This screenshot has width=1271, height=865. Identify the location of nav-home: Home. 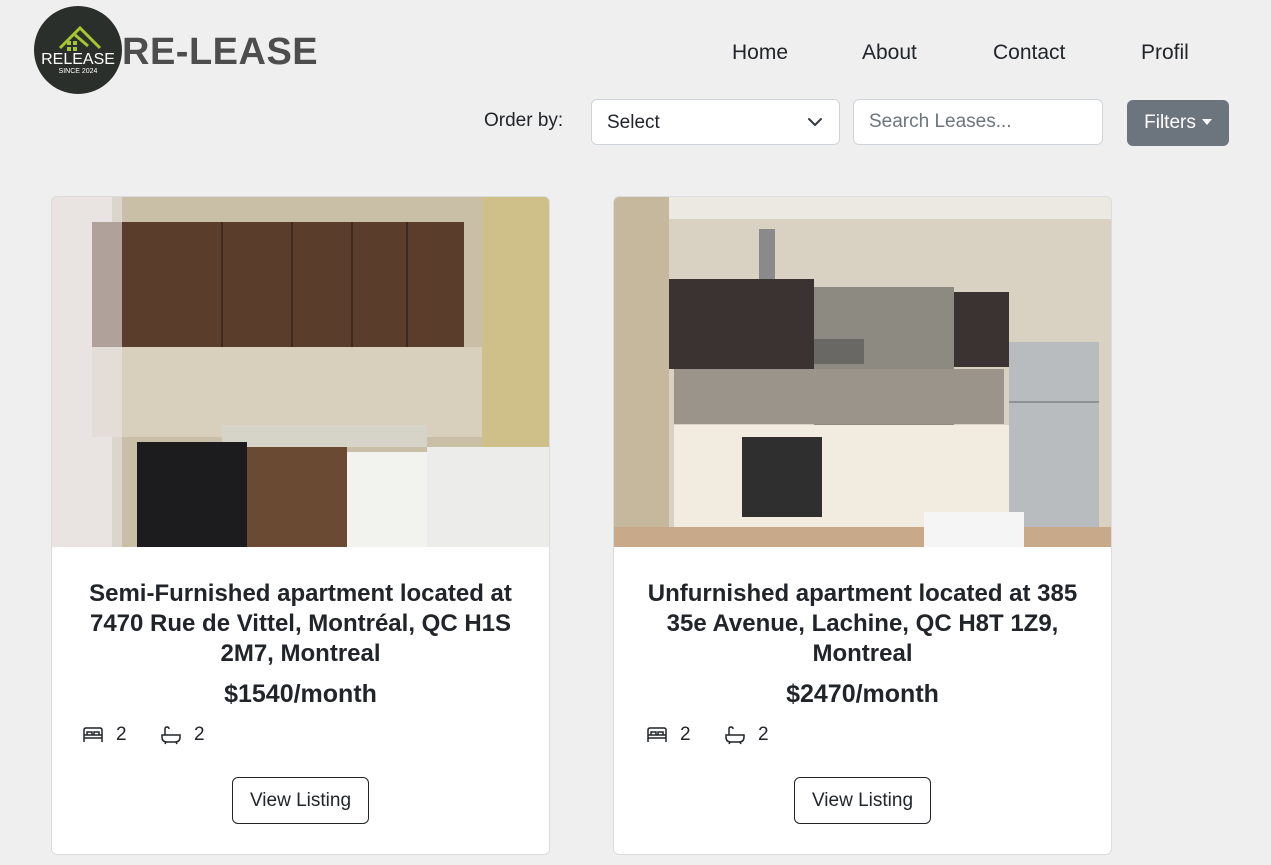
(760, 53).